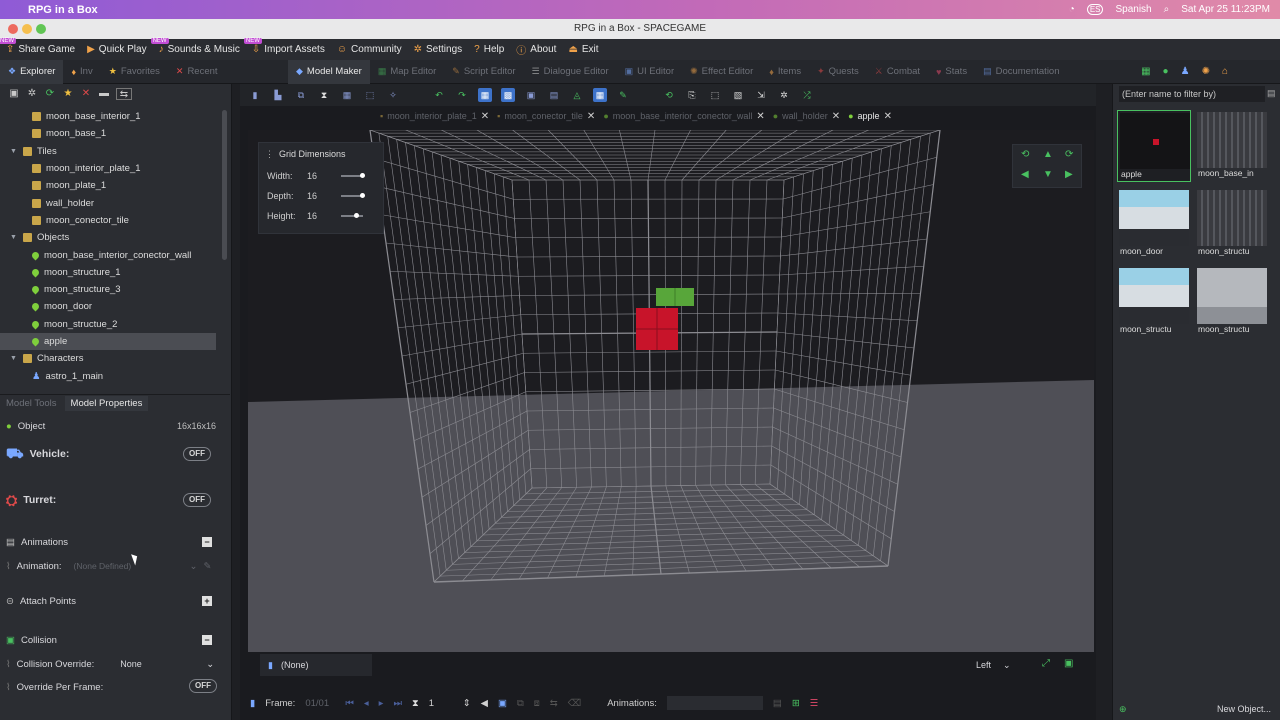 The width and height of the screenshot is (1280, 720). I want to click on first-frame-icon: ⏮, so click(349, 703).